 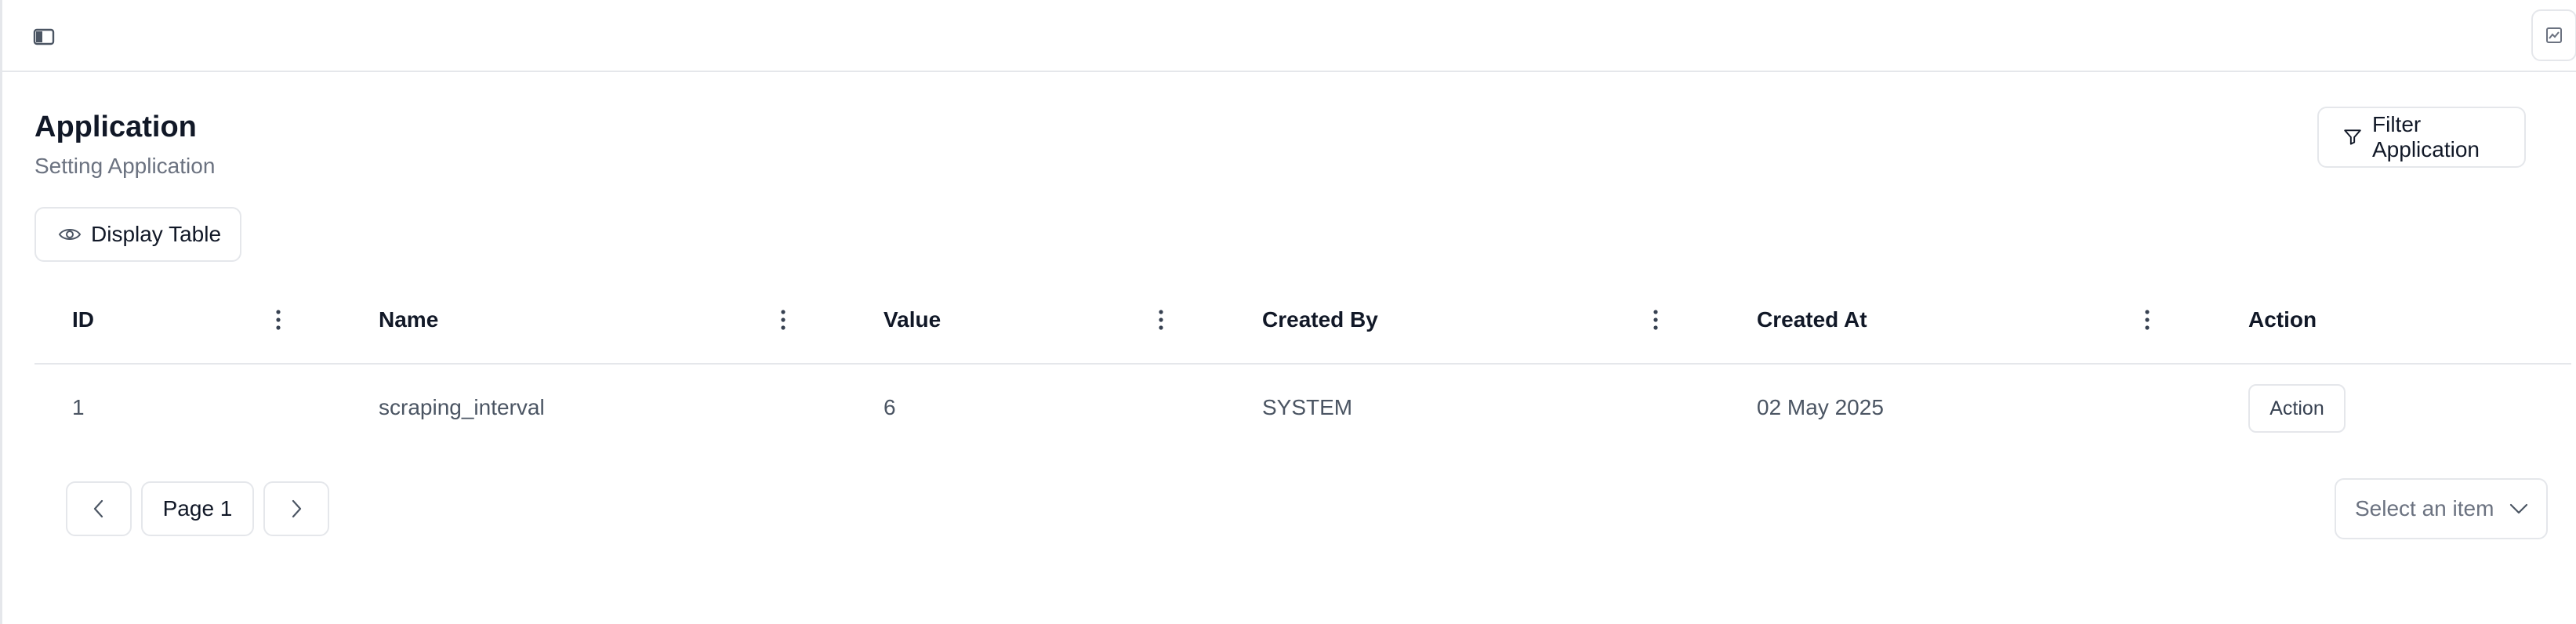 I want to click on page-size-select: Select an item, so click(x=2441, y=508).